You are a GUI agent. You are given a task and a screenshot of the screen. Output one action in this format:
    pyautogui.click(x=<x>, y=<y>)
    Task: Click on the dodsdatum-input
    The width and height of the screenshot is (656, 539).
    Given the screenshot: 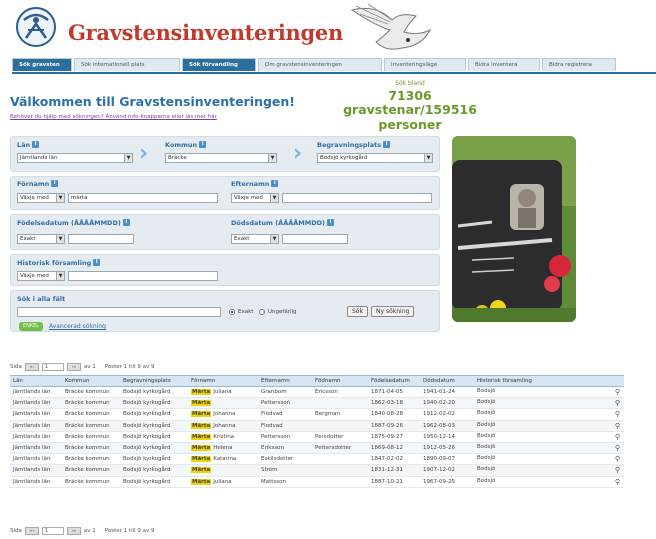 What is the action you would take?
    pyautogui.click(x=315, y=239)
    